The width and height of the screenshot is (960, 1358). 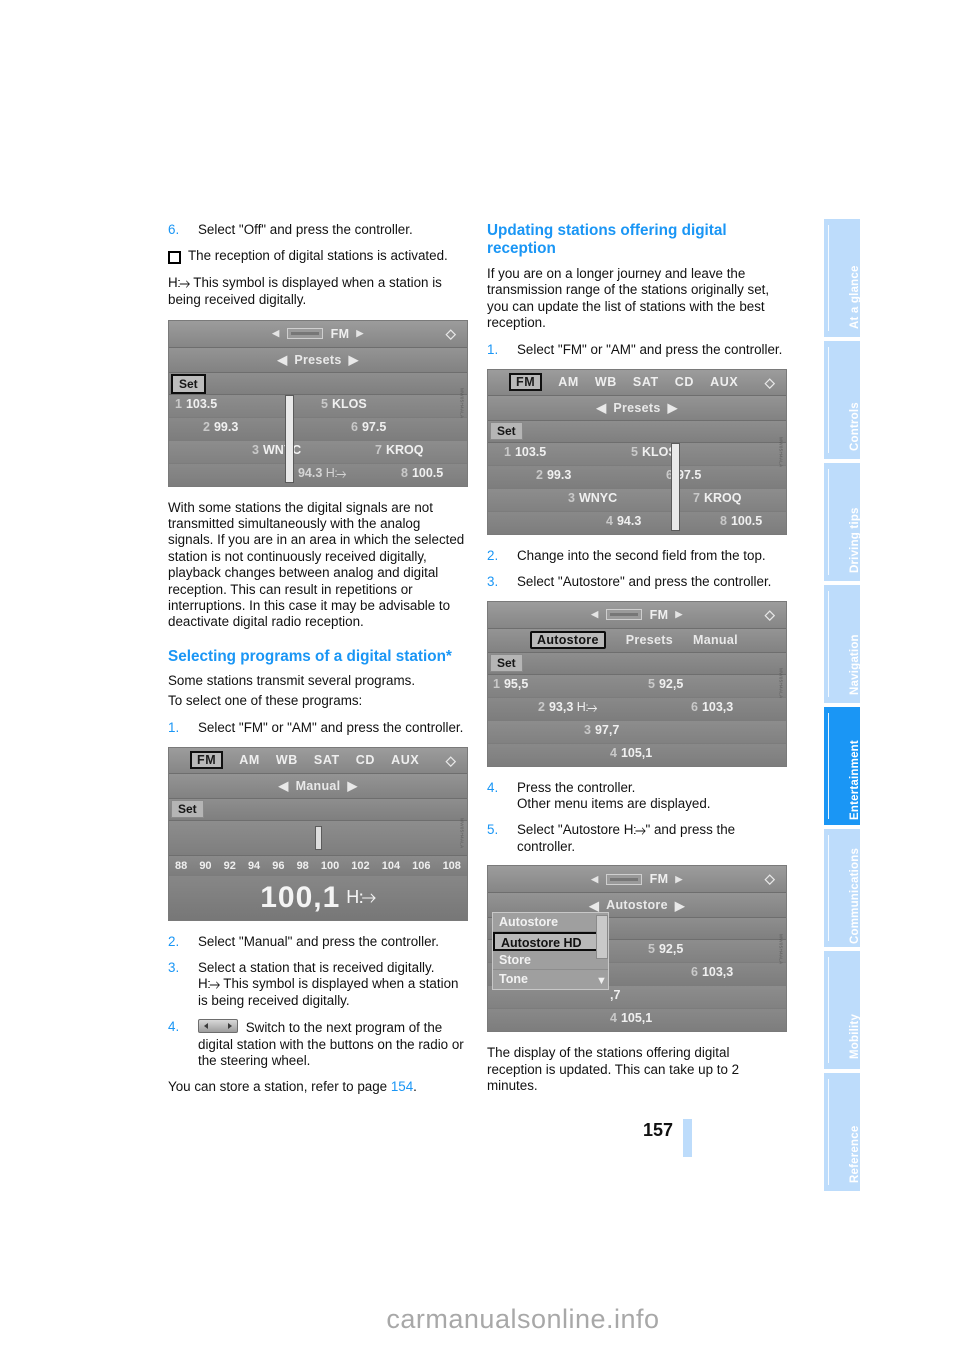 I want to click on preset-value: 99.3, so click(x=226, y=426).